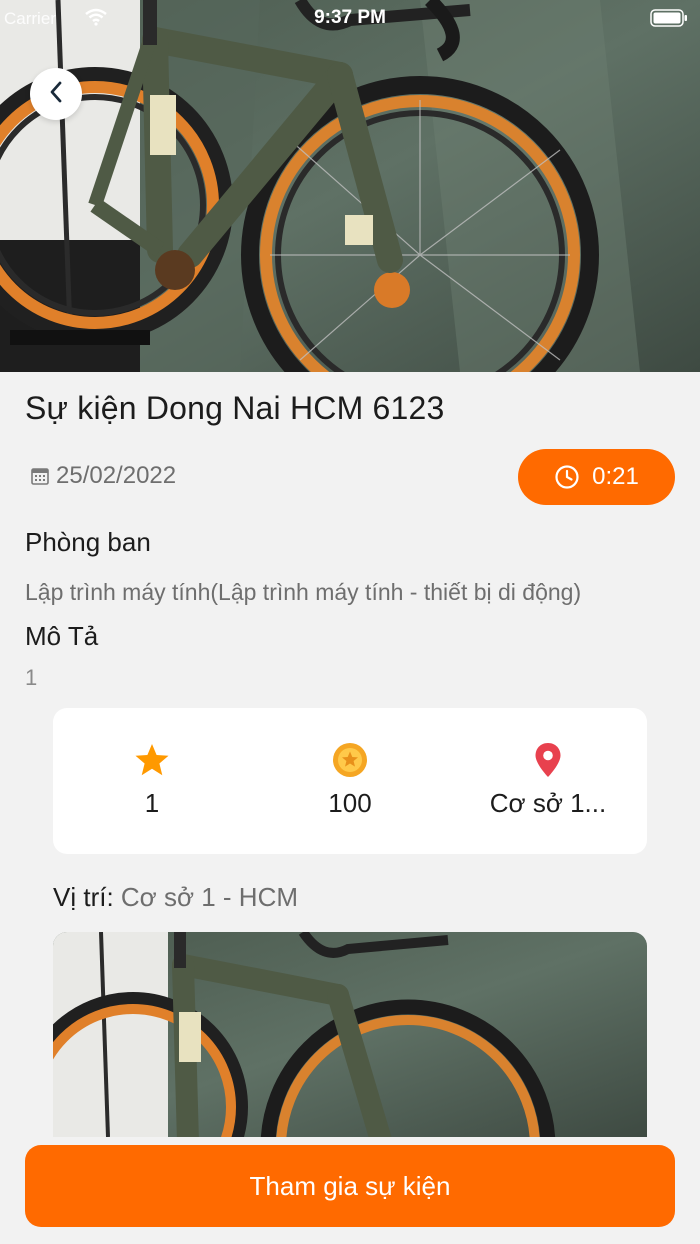 The width and height of the screenshot is (700, 1244). I want to click on stat-points: 100, so click(350, 781).